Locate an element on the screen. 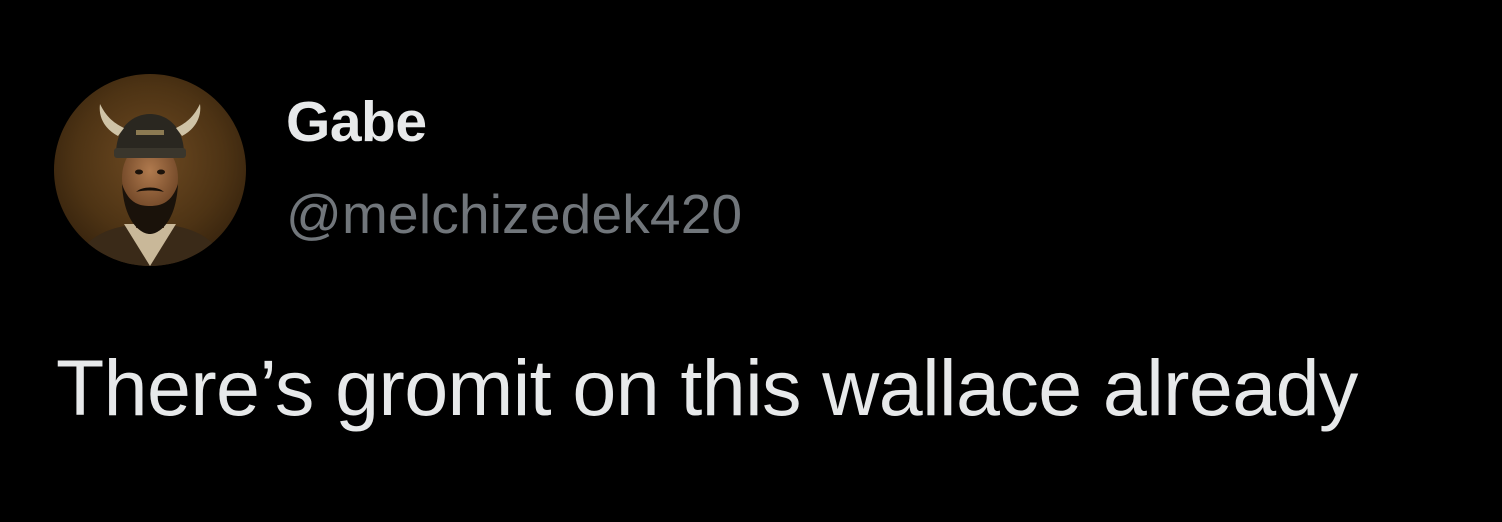 Image resolution: width=1502 pixels, height=522 pixels. avatar is located at coordinates (150, 170).